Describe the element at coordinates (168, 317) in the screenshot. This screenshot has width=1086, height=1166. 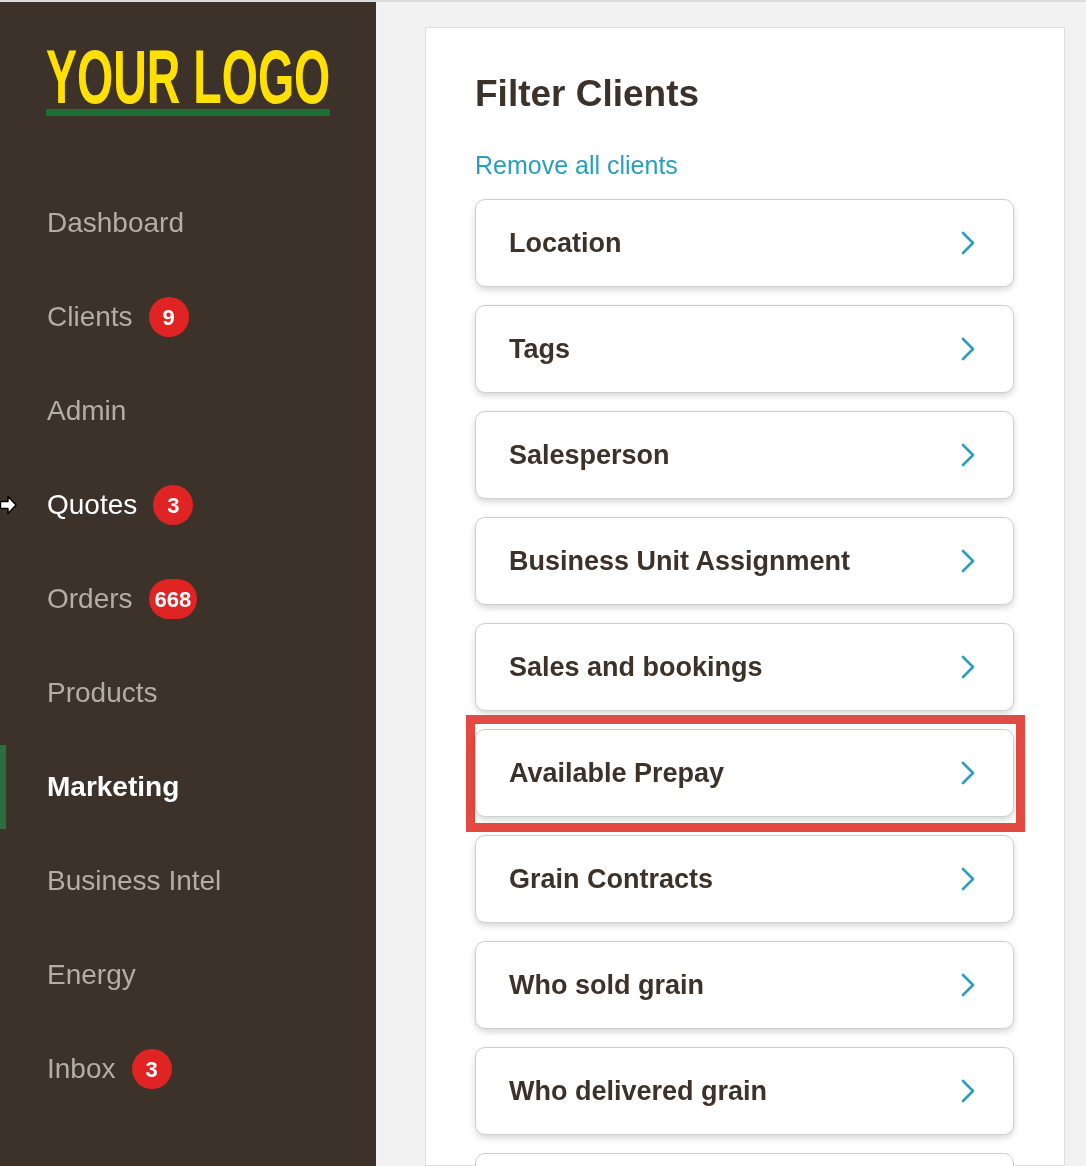
I see `count-badge: 9` at that location.